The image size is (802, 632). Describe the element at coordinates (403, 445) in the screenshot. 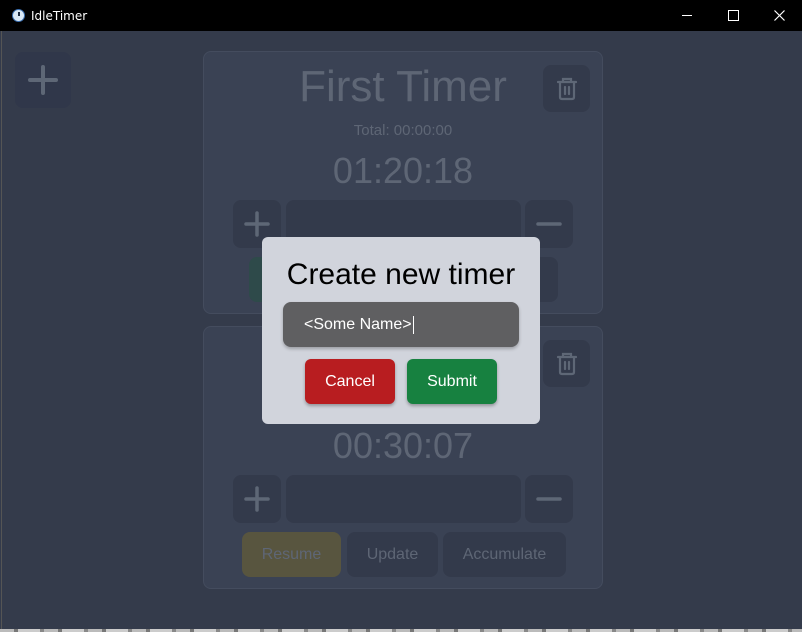

I see `elapsed-time: 00:30:07` at that location.